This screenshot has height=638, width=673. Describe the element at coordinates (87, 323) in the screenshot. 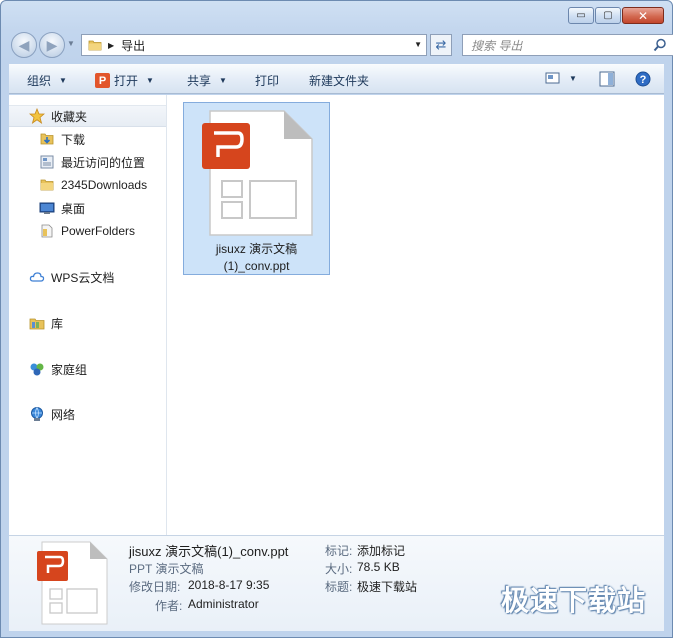

I see `sidebar-item-libraries: 库` at that location.